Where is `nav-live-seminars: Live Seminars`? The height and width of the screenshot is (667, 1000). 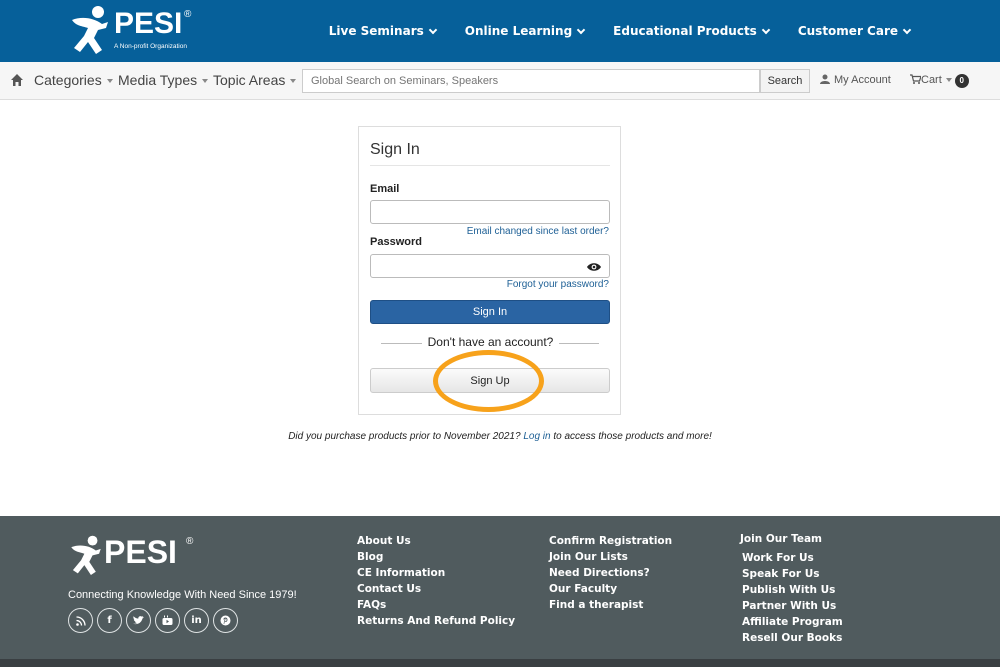
nav-live-seminars: Live Seminars is located at coordinates (382, 31).